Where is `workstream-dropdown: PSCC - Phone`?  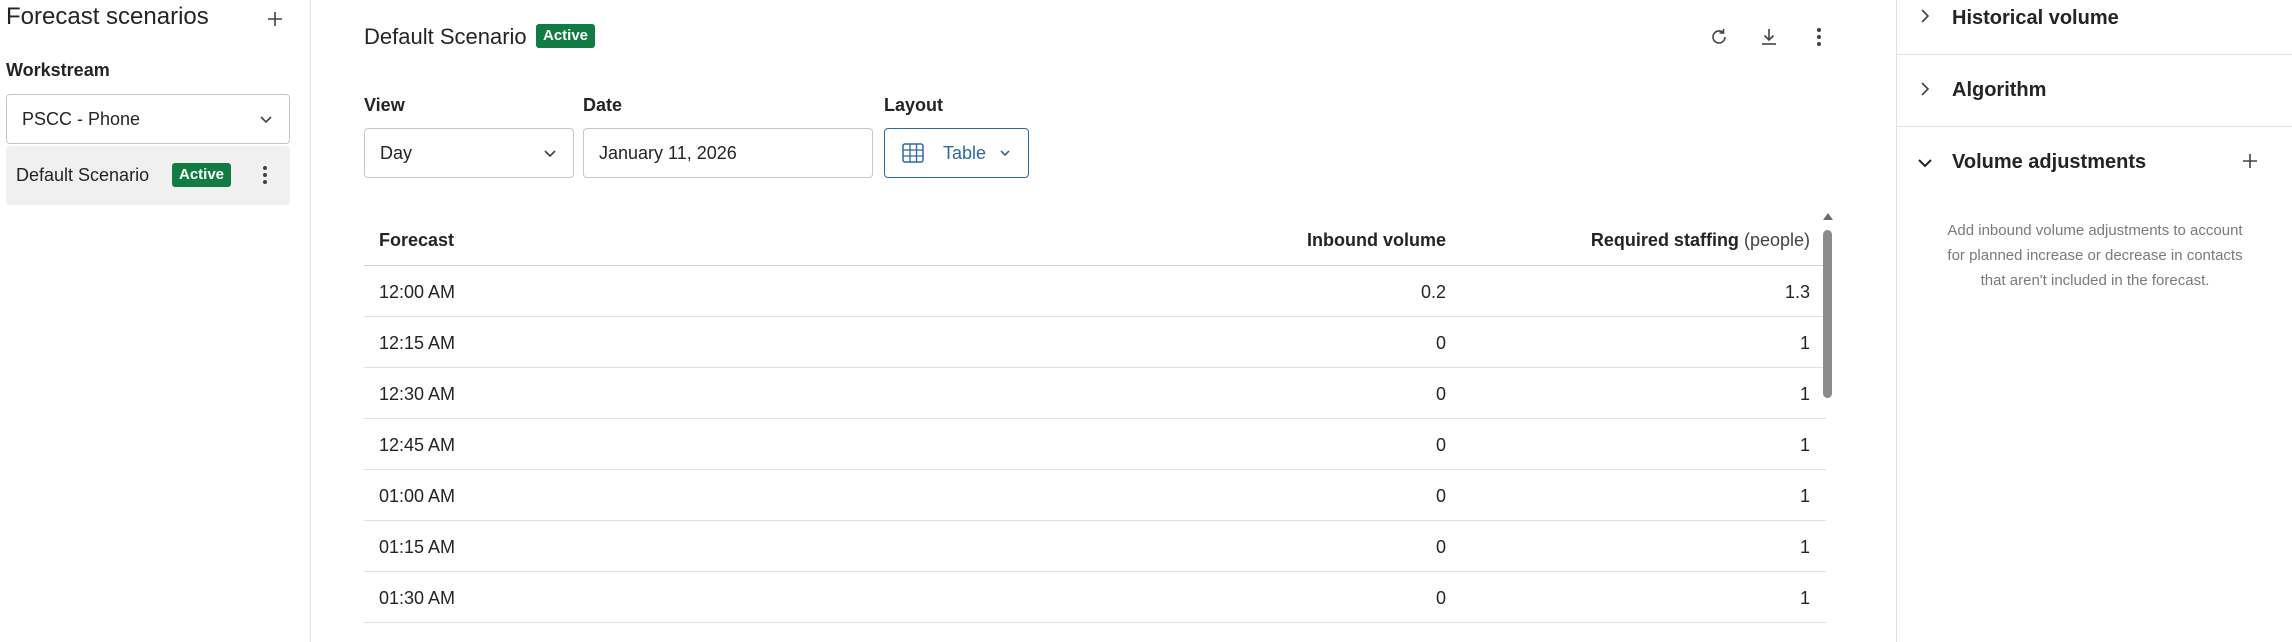 workstream-dropdown: PSCC - Phone is located at coordinates (148, 119).